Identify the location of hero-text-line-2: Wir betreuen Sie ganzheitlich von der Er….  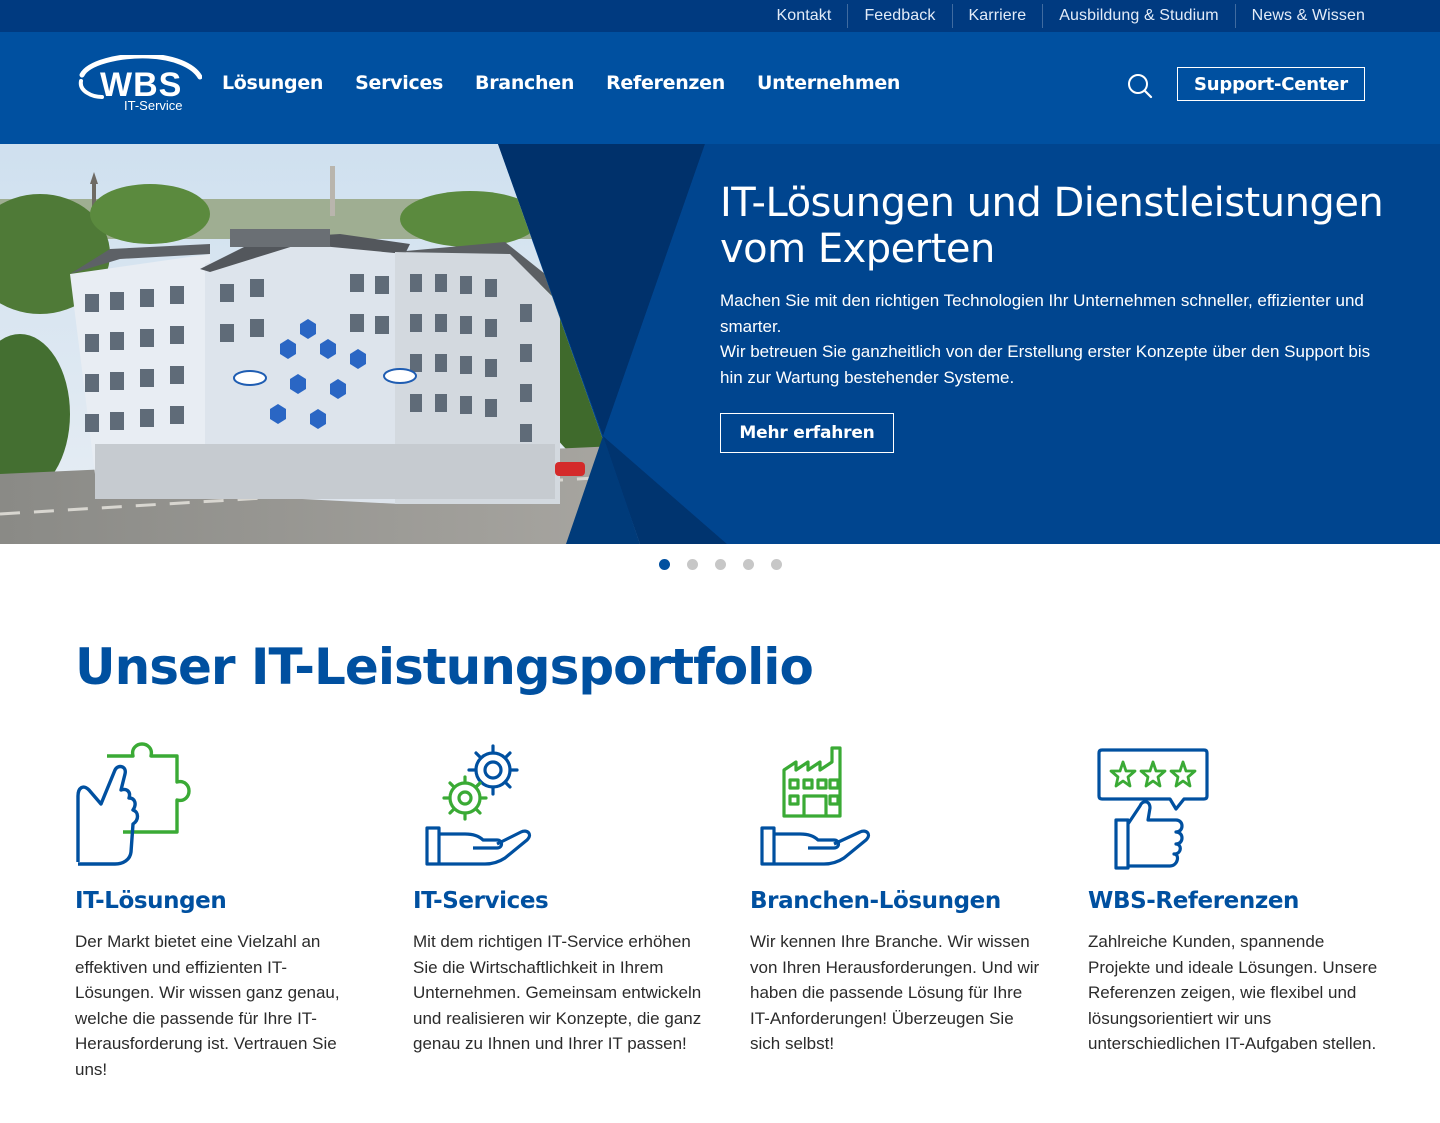
(1045, 365).